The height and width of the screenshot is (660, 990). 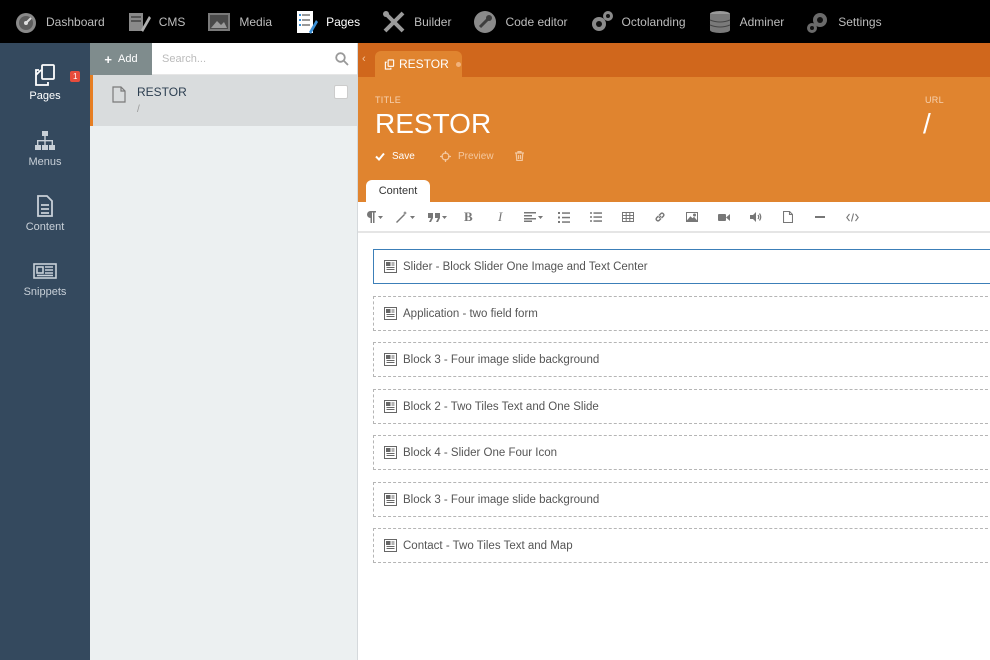 What do you see at coordinates (501, 406) in the screenshot?
I see `content-block-label: Block 2 - Two Tiles Text and One Slide` at bounding box center [501, 406].